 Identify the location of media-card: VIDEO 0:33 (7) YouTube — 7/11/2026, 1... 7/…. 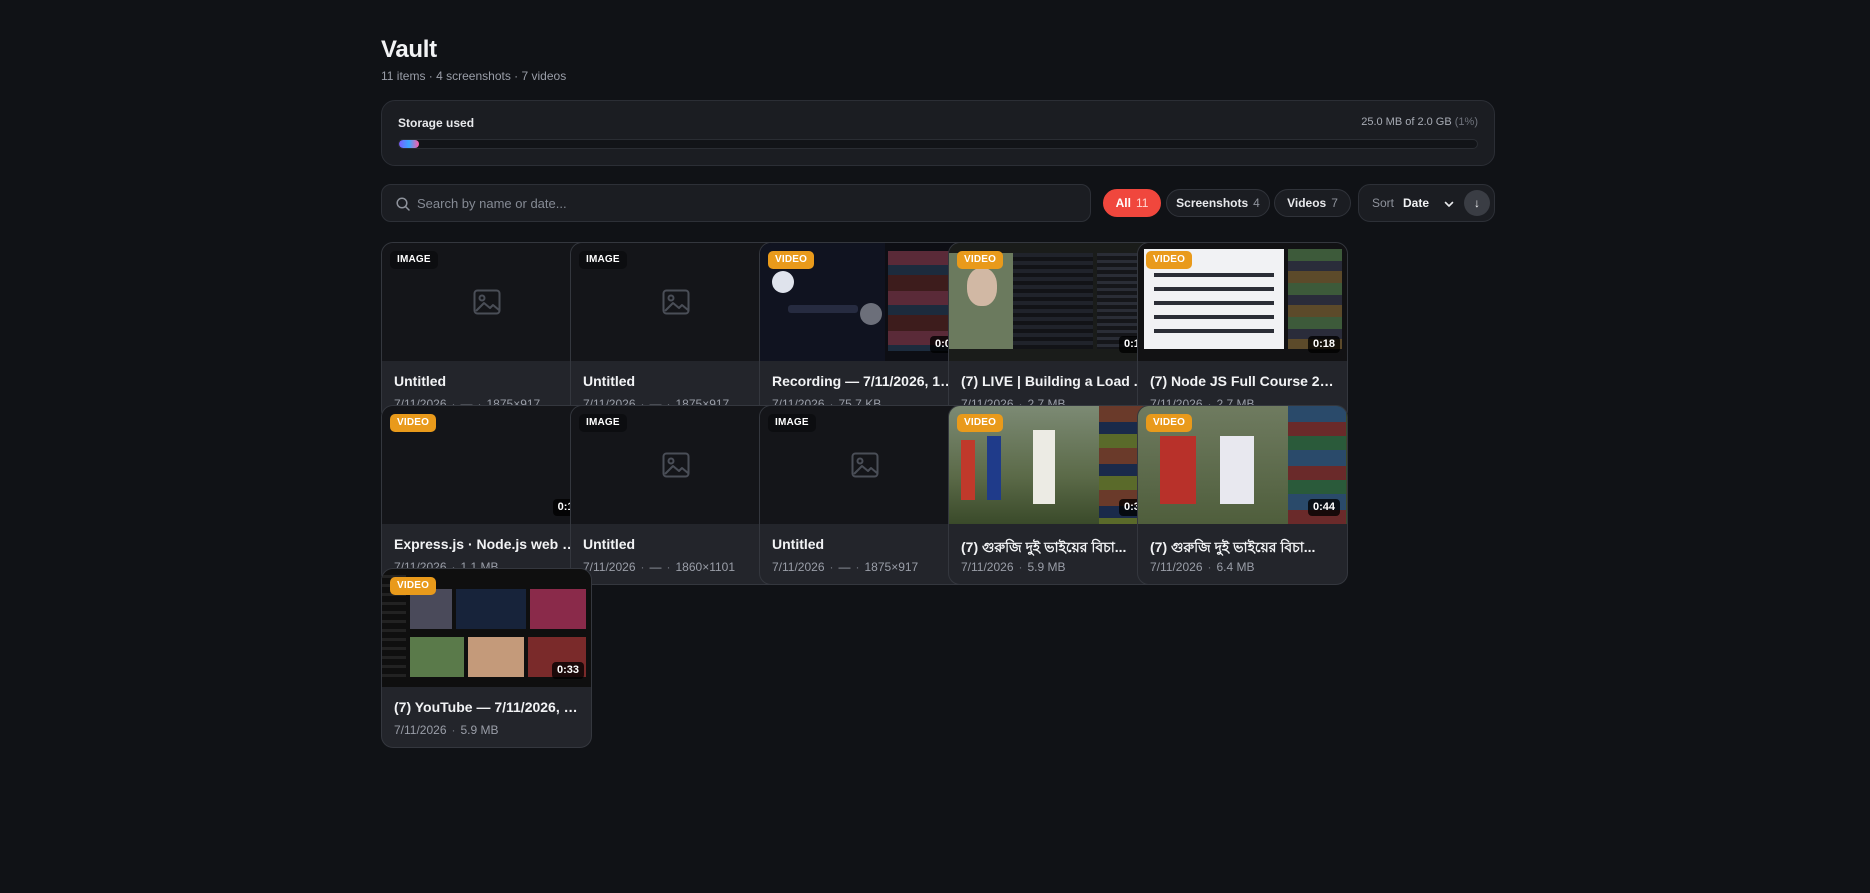
(486, 658).